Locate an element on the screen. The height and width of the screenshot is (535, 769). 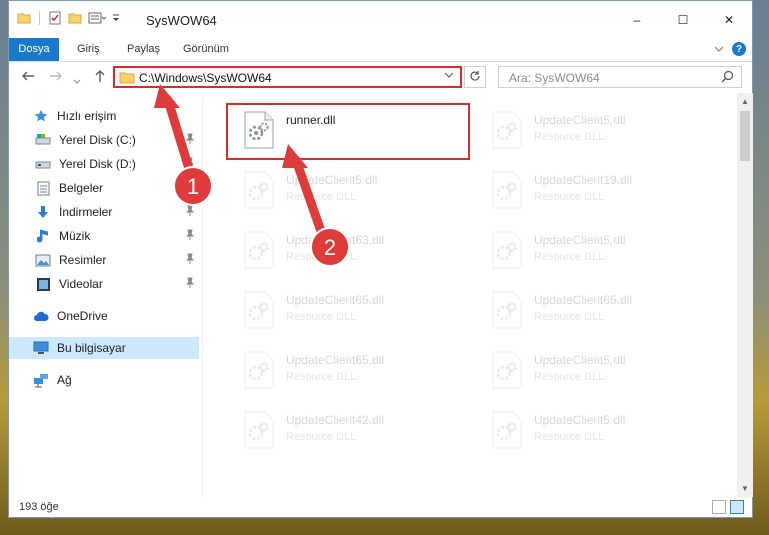
sidebar-item-network: Ağ is located at coordinates (104, 380).